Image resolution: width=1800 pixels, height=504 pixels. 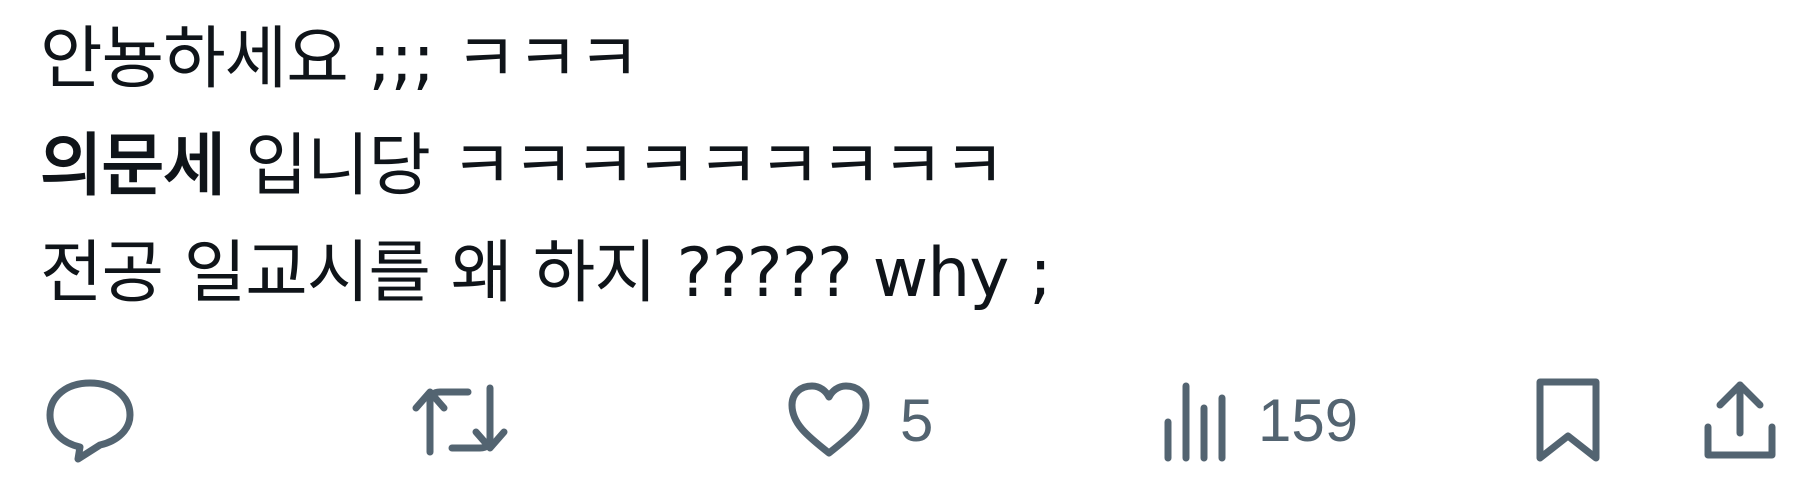 I want to click on bookmark-button, so click(x=1568, y=420).